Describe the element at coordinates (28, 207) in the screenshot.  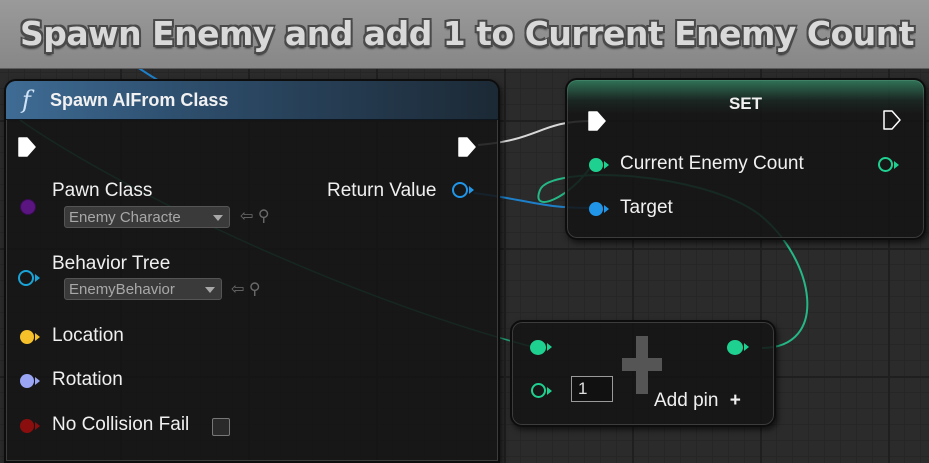
I see `pawn-class-pin-icon` at that location.